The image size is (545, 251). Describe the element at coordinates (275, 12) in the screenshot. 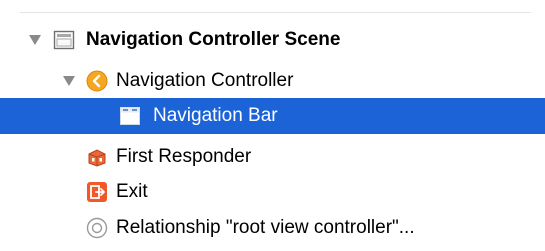

I see `top-divider` at that location.